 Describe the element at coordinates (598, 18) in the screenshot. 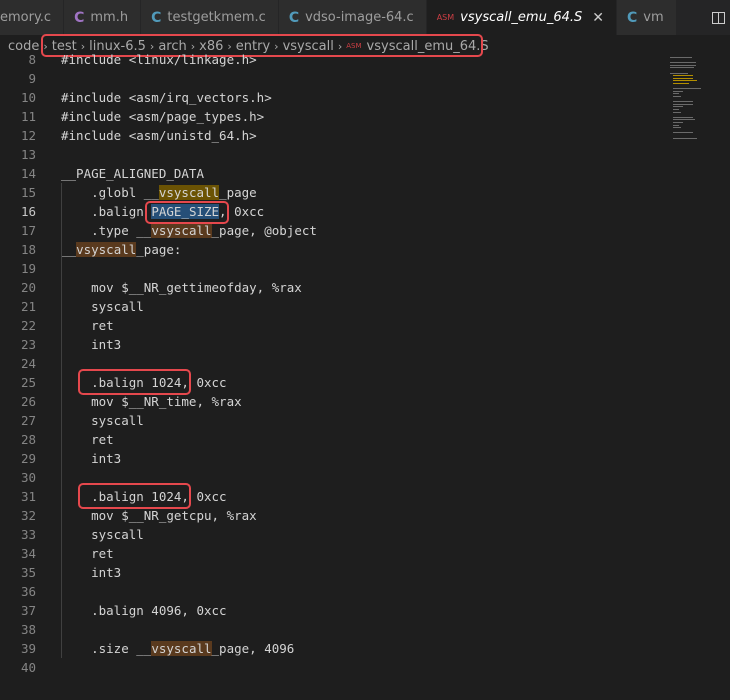

I see `close-tab-icon: ✕` at that location.